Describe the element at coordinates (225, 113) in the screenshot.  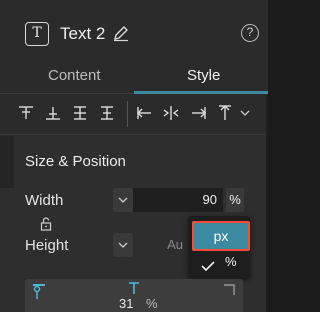
I see `align-top-edge-icon` at that location.